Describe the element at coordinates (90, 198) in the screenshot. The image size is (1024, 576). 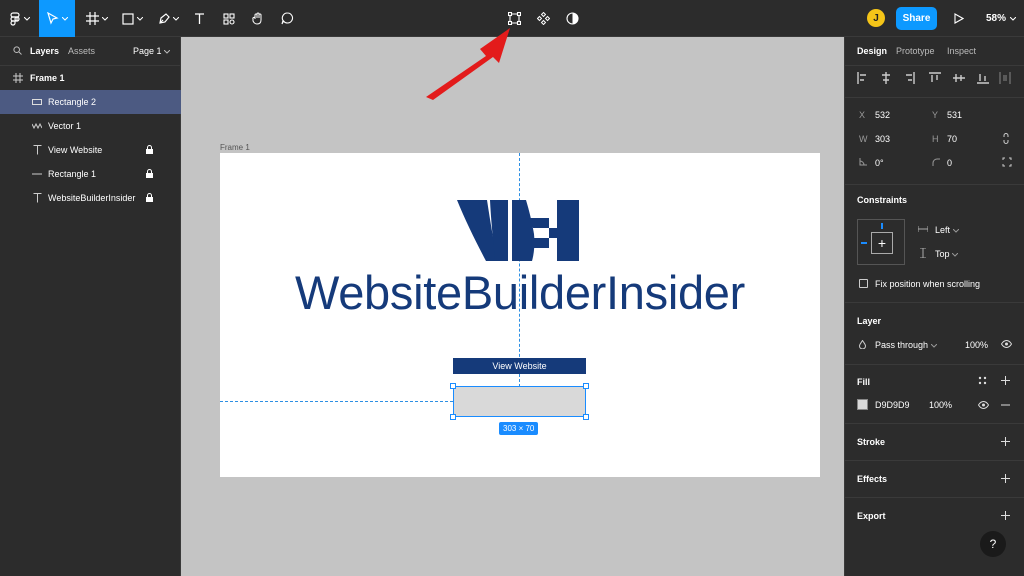
I see `layer-websitebuilderinsider: WebsiteBuilderInsider` at that location.